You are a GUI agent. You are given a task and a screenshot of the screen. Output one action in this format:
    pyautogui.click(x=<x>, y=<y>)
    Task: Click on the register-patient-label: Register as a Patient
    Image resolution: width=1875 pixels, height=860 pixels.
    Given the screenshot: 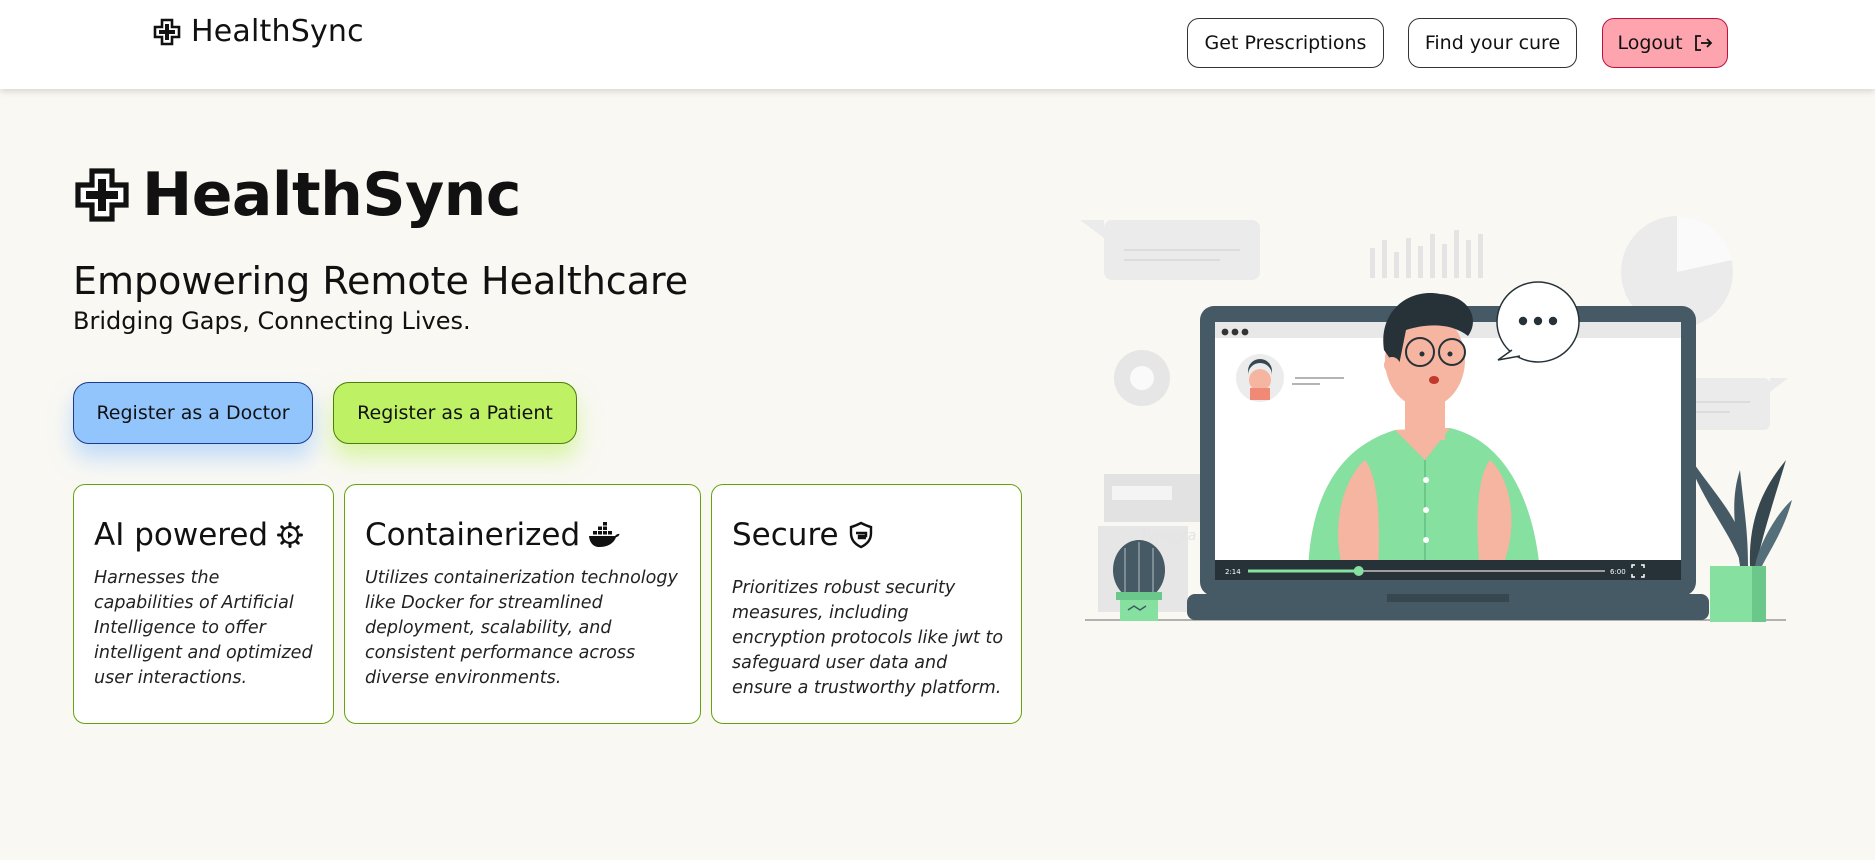 What is the action you would take?
    pyautogui.click(x=455, y=413)
    